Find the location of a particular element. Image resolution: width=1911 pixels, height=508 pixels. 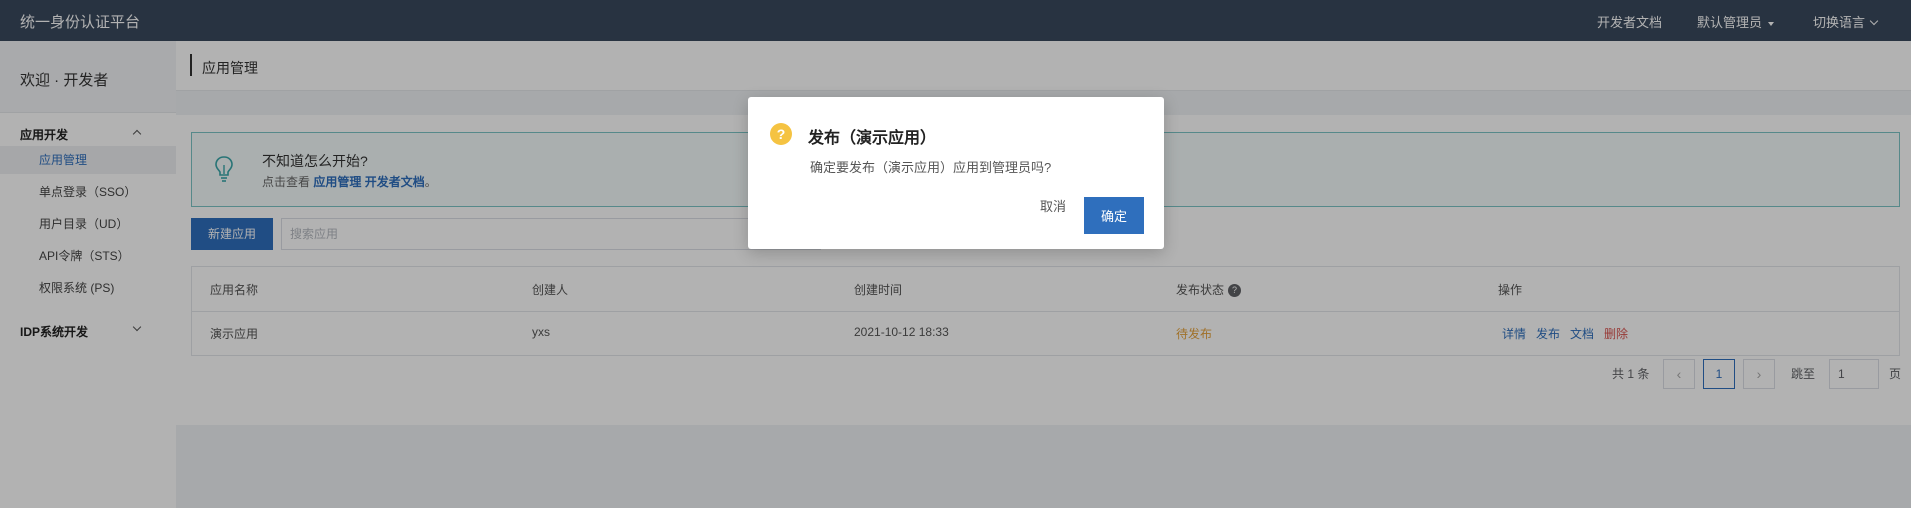

question-icon: ? is located at coordinates (781, 134).